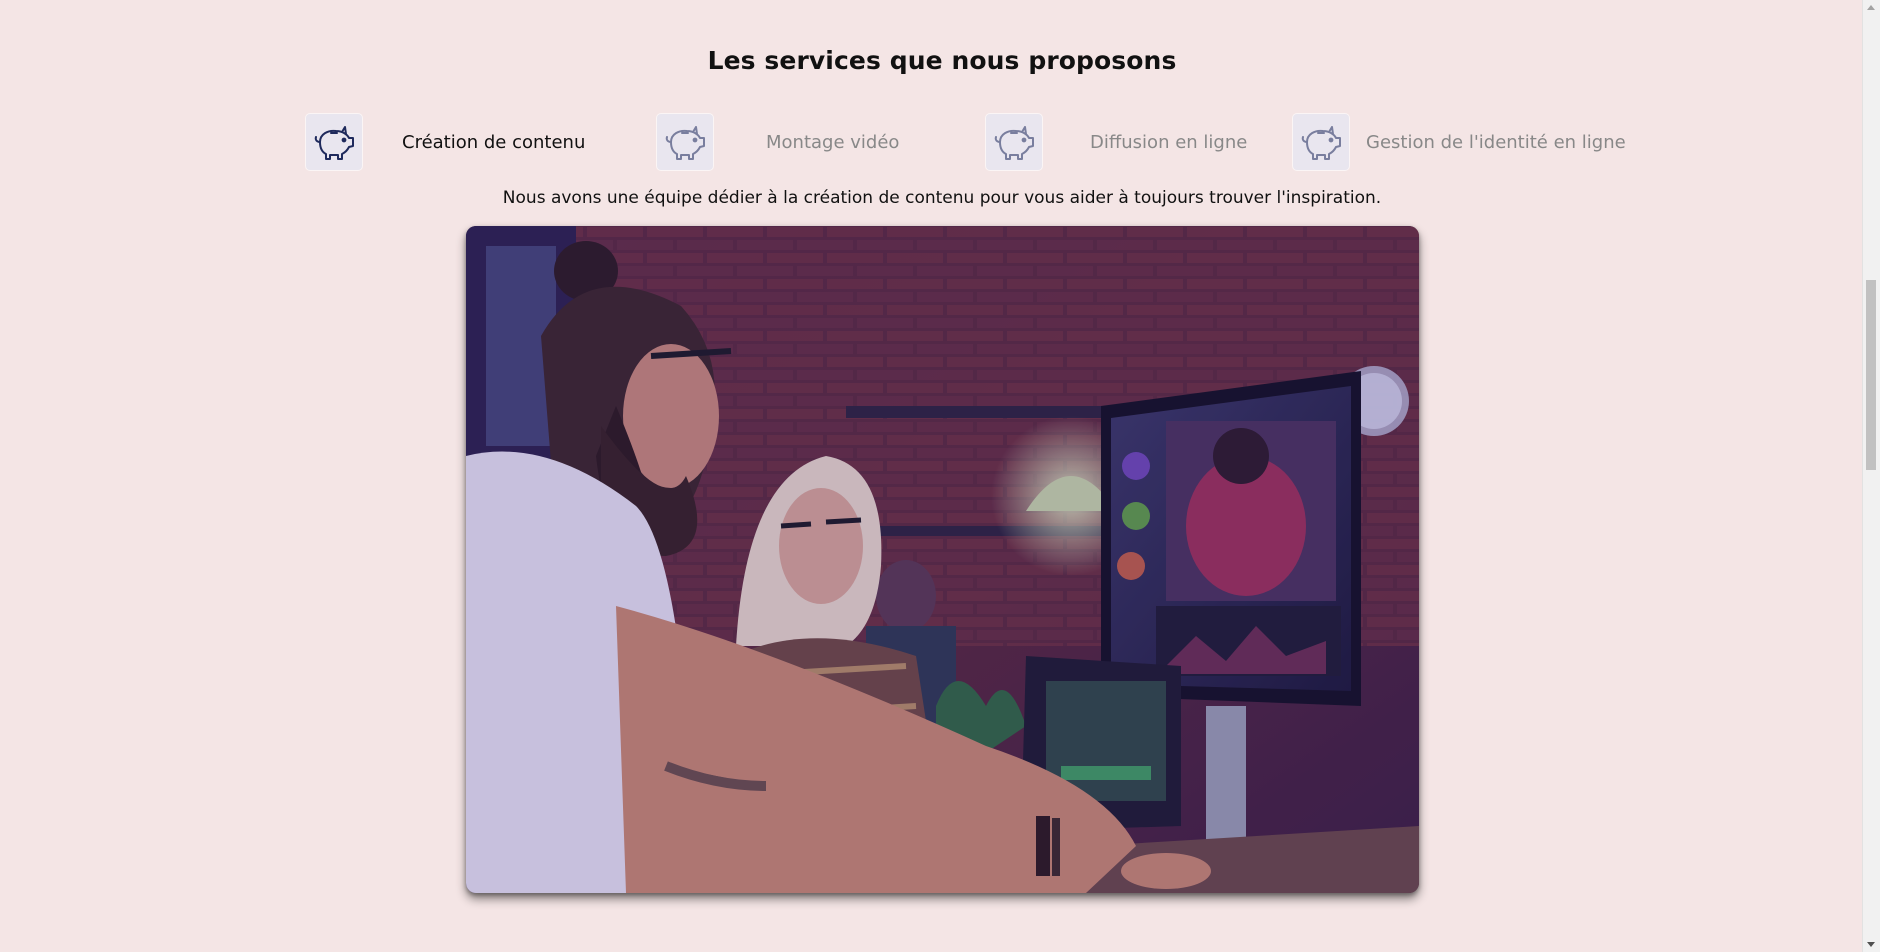 The height and width of the screenshot is (952, 1880). I want to click on tab-diffusion-en-ligne: Diffusion en ligne, so click(1116, 142).